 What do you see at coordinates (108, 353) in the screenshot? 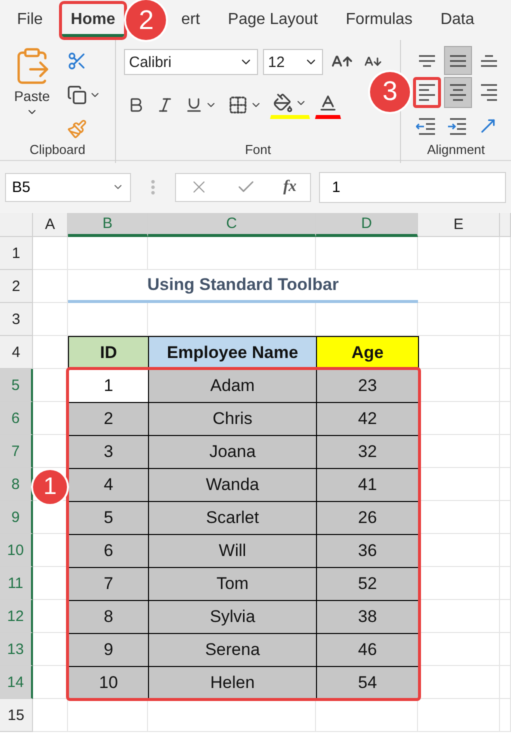
I see `header-cell: ID` at bounding box center [108, 353].